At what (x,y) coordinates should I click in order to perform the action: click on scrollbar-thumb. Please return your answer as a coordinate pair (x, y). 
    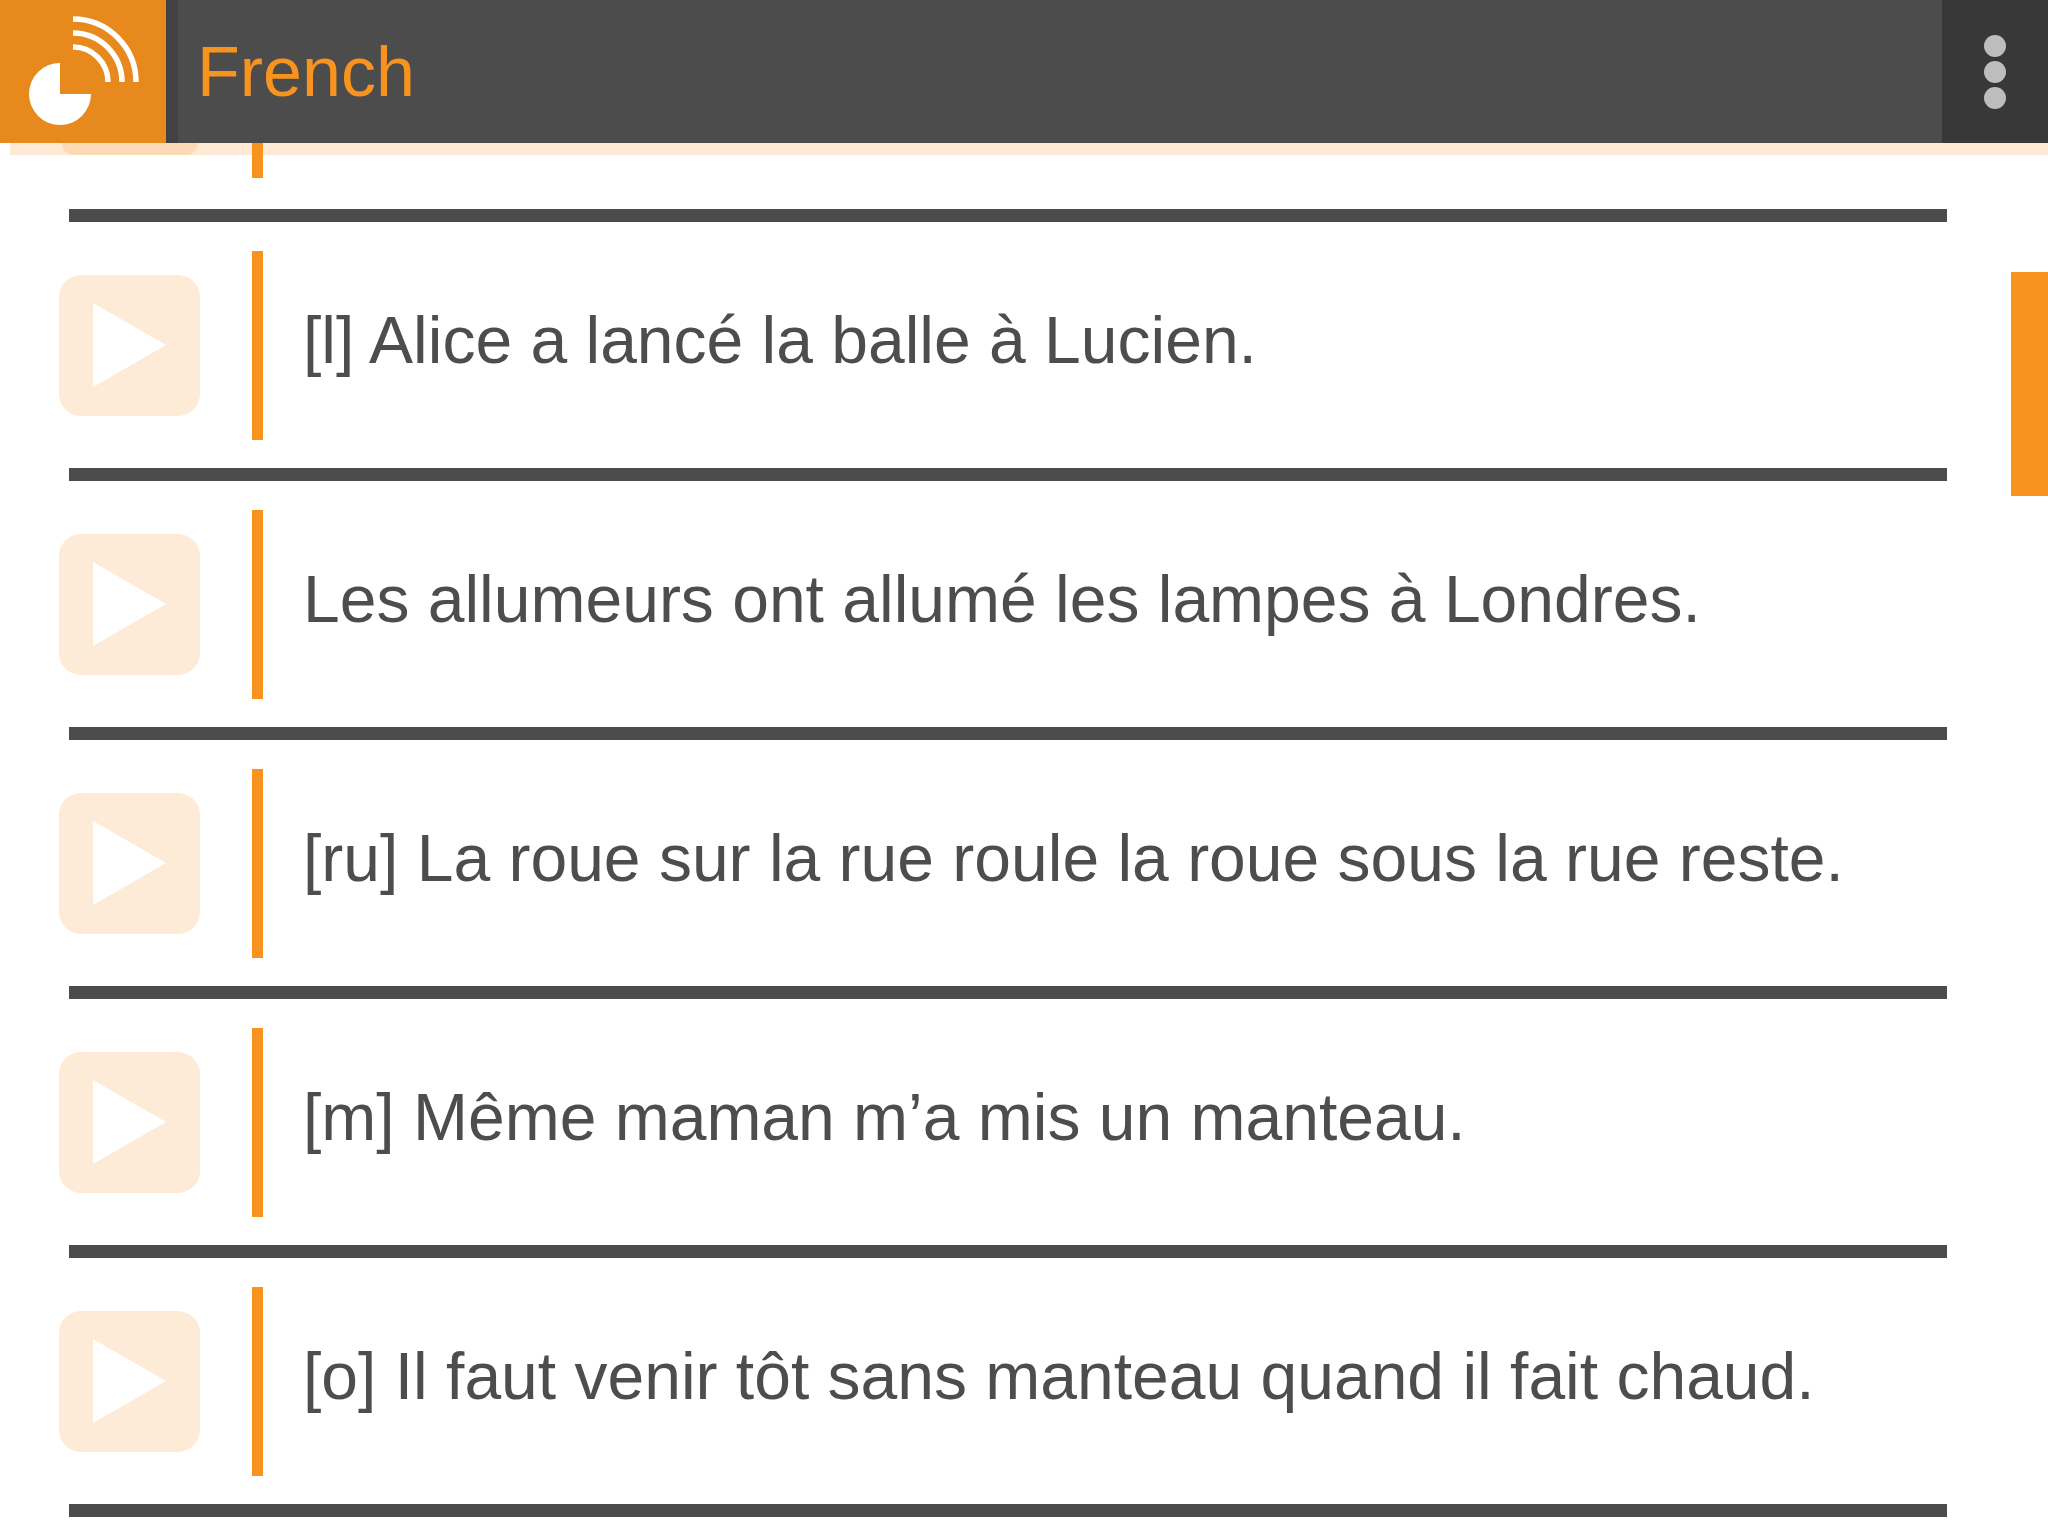
    Looking at the image, I should click on (2029, 384).